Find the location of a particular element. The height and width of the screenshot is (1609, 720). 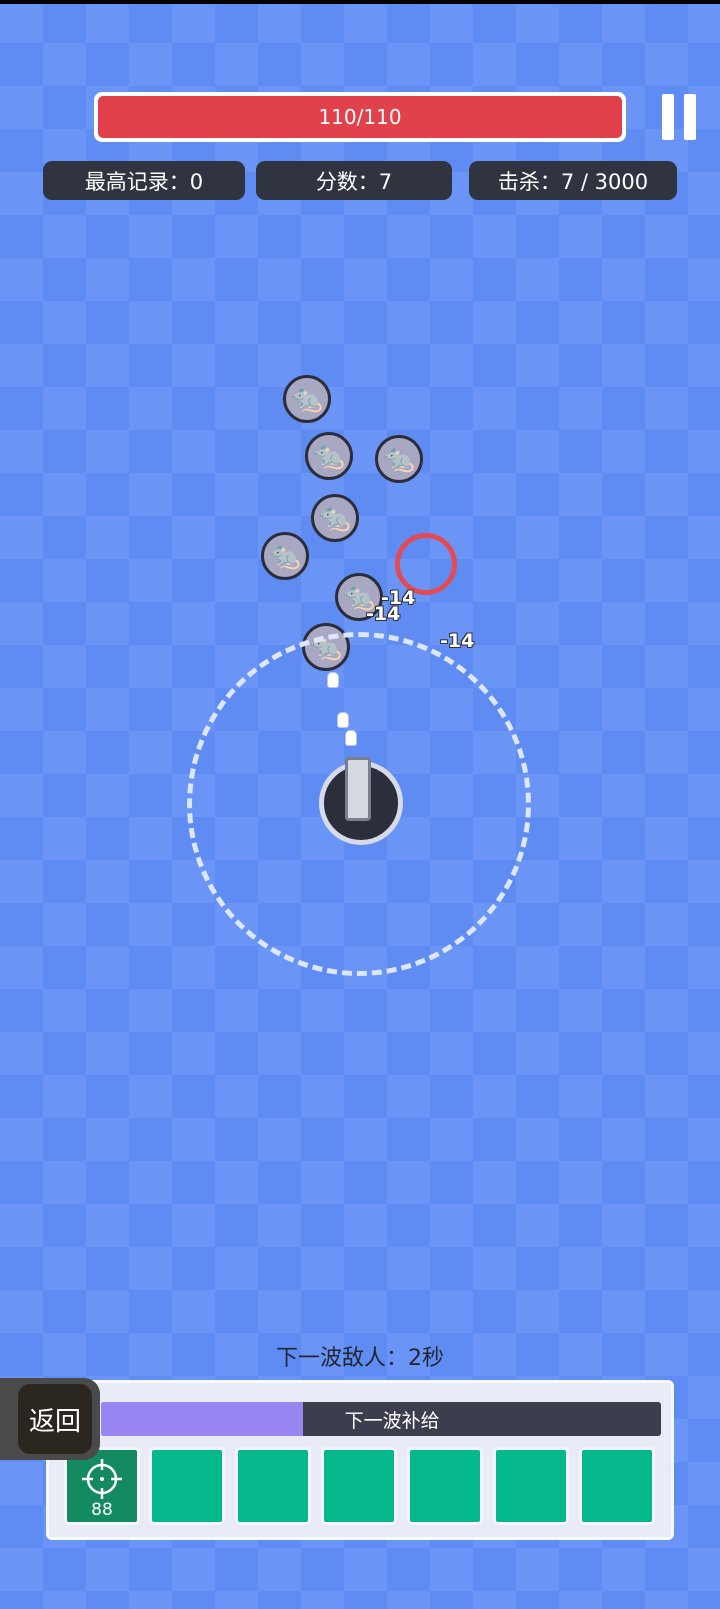

health-bar-fill: 110/110 is located at coordinates (360, 117).